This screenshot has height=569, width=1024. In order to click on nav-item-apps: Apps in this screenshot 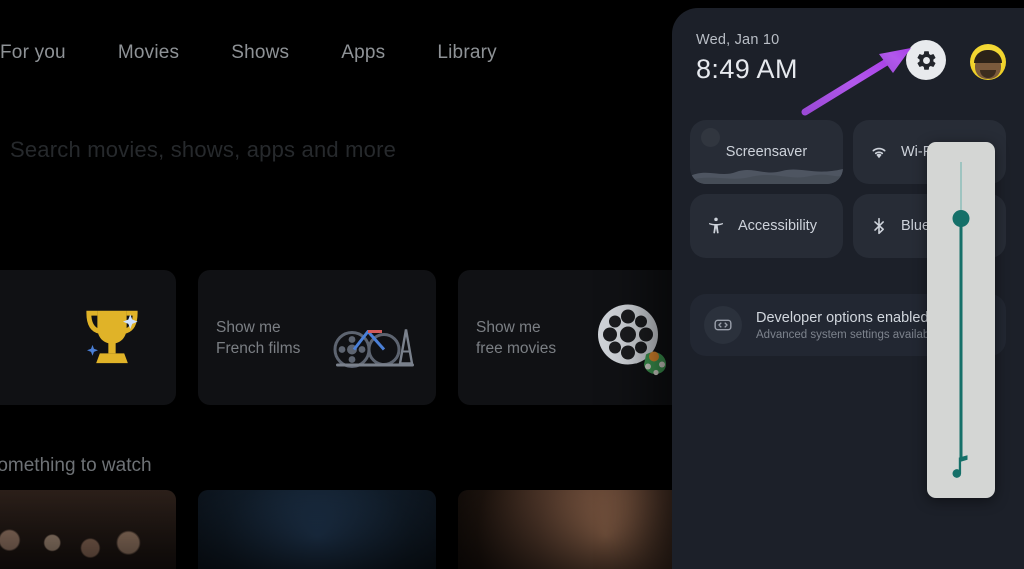, I will do `click(363, 53)`.